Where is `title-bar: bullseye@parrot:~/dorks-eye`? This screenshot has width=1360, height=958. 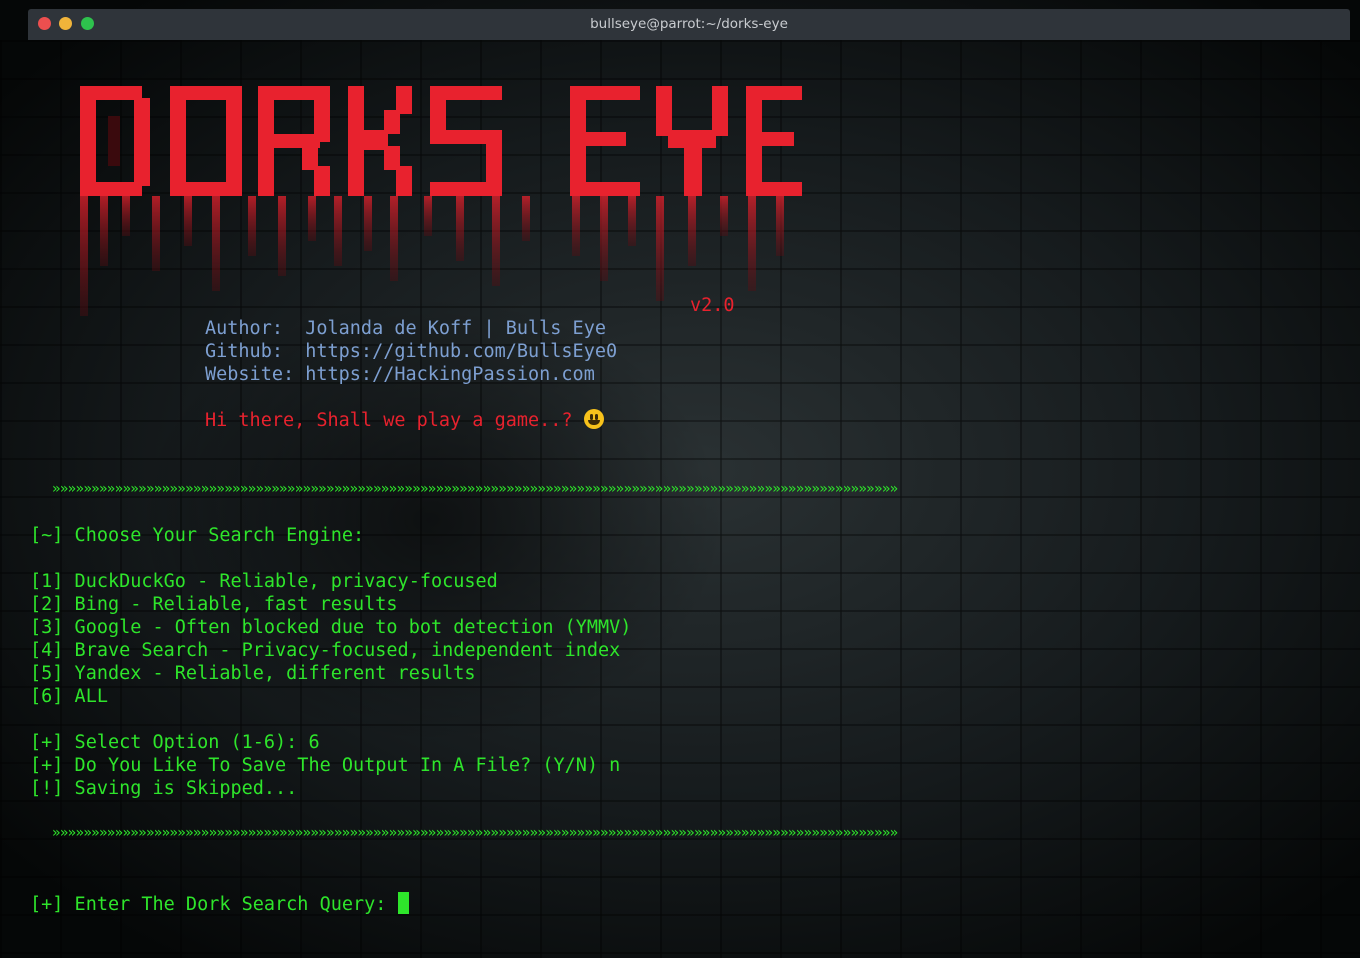
title-bar: bullseye@parrot:~/dorks-eye is located at coordinates (689, 24).